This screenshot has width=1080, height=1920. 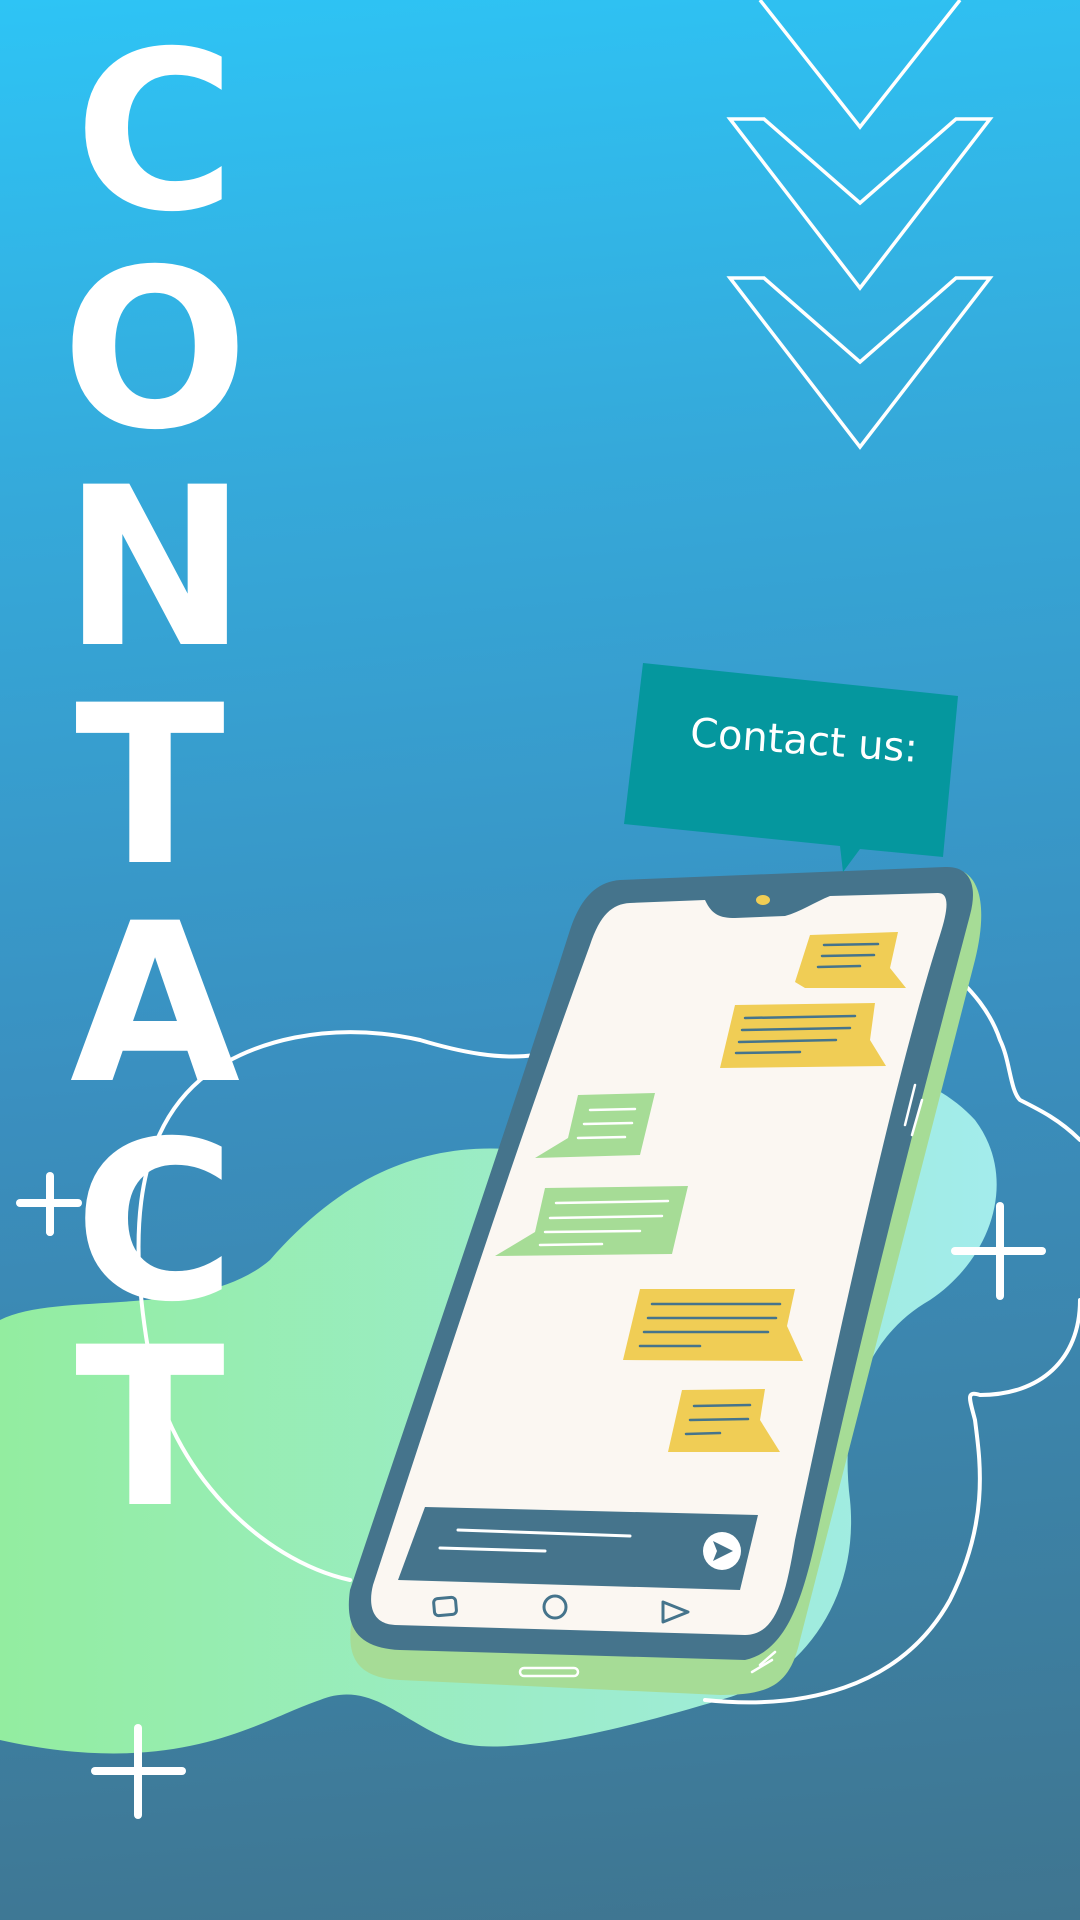 I want to click on headline-letter: A, so click(x=155, y=1004).